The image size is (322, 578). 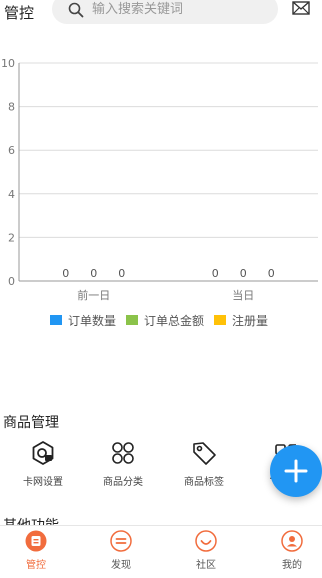 What do you see at coordinates (204, 482) in the screenshot?
I see `tag-label: 商品标签` at bounding box center [204, 482].